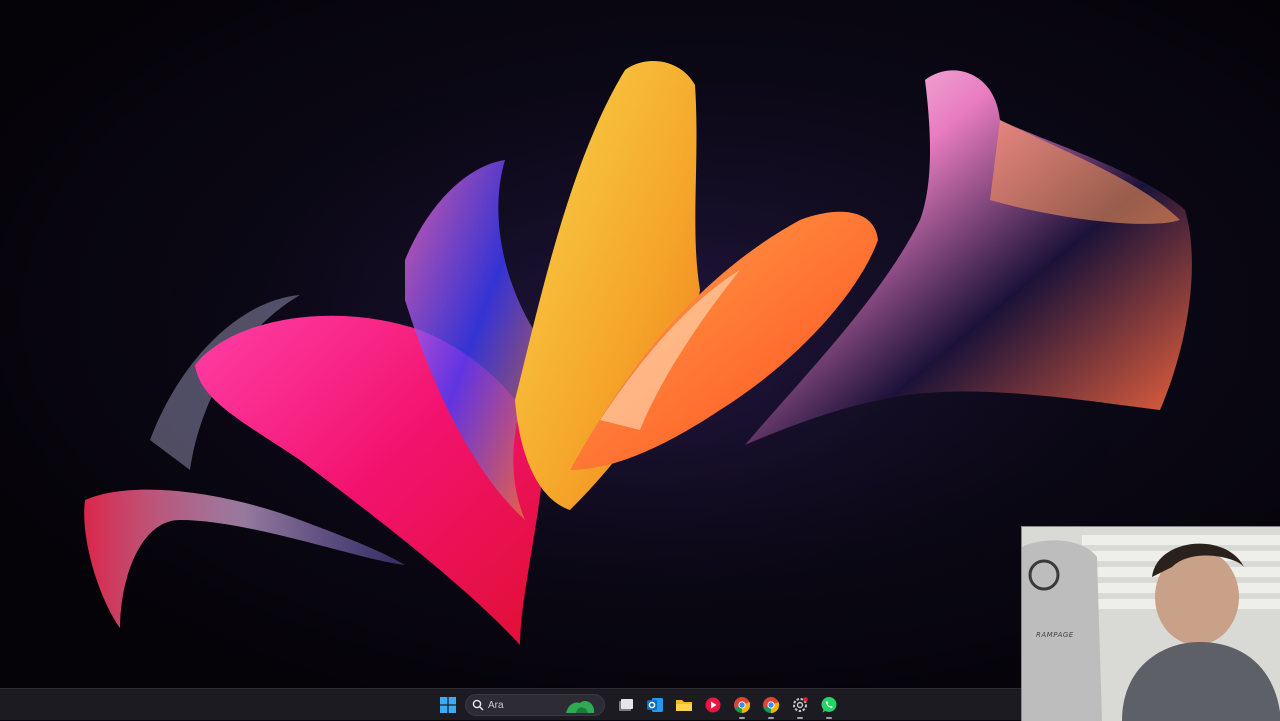 The height and width of the screenshot is (721, 1280). I want to click on taskbar-apps: Ara, so click(638, 705).